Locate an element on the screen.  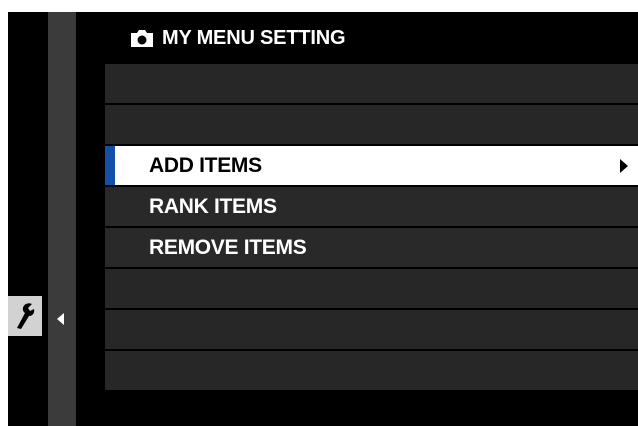
chevron-left-icon is located at coordinates (60, 319).